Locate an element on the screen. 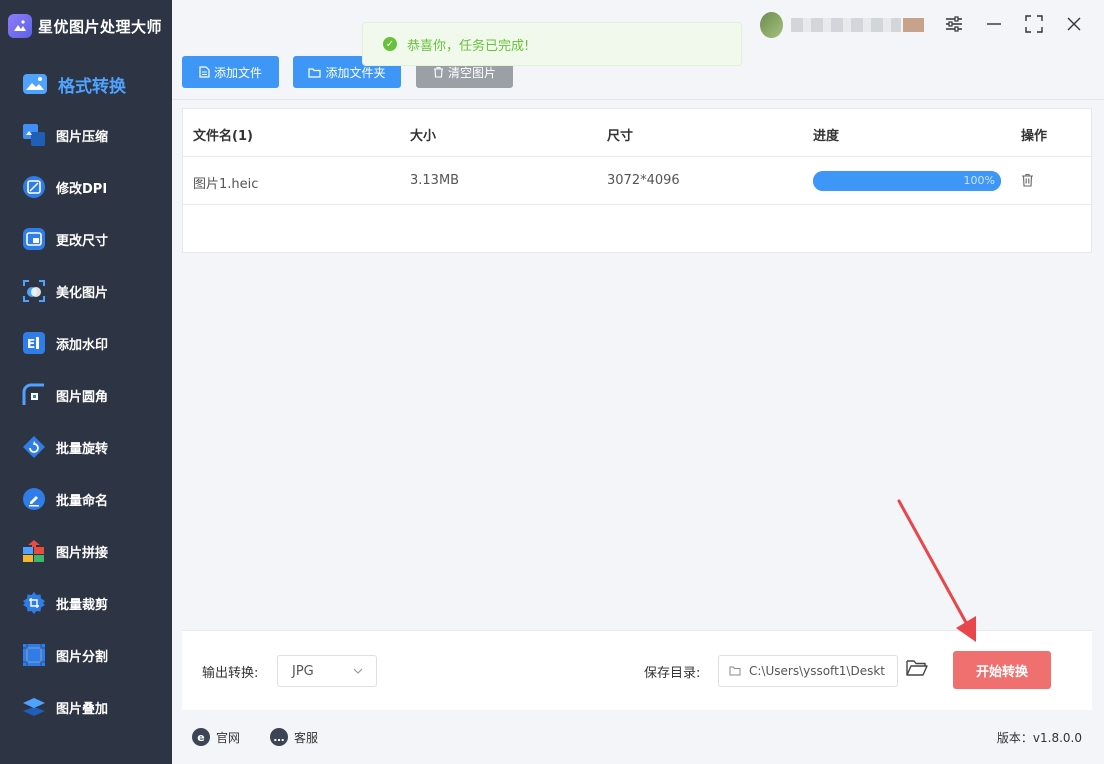 This screenshot has width=1104, height=764. toast-message: 恭喜你，任务已完成! is located at coordinates (468, 46).